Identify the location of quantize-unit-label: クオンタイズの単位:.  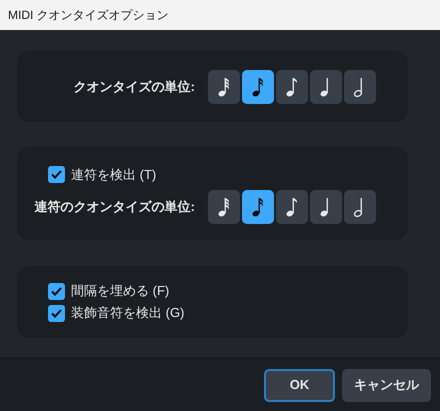
(134, 87).